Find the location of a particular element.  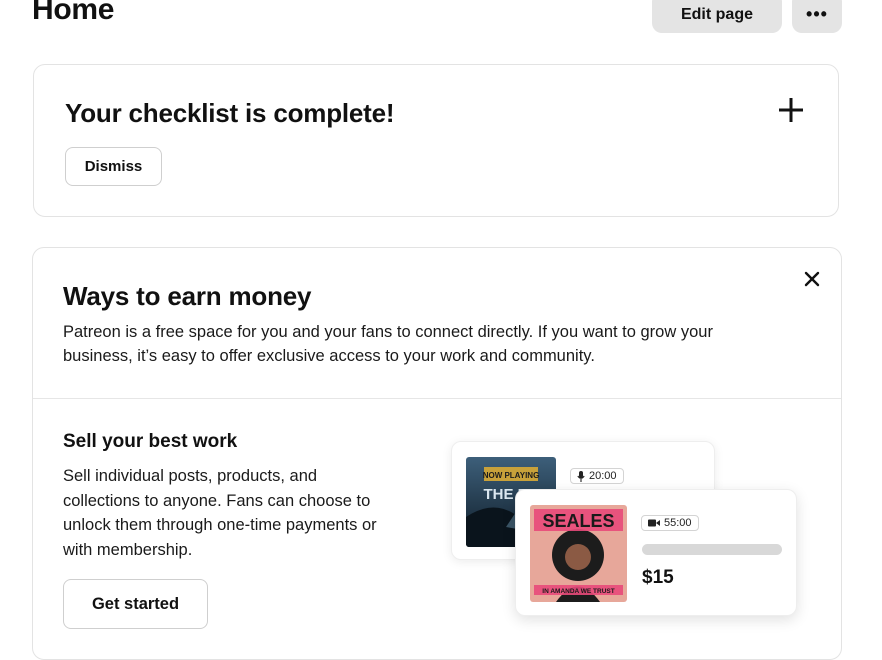

video-thumbnail: SEALES IN AMANDA WE TRUST is located at coordinates (578, 553).